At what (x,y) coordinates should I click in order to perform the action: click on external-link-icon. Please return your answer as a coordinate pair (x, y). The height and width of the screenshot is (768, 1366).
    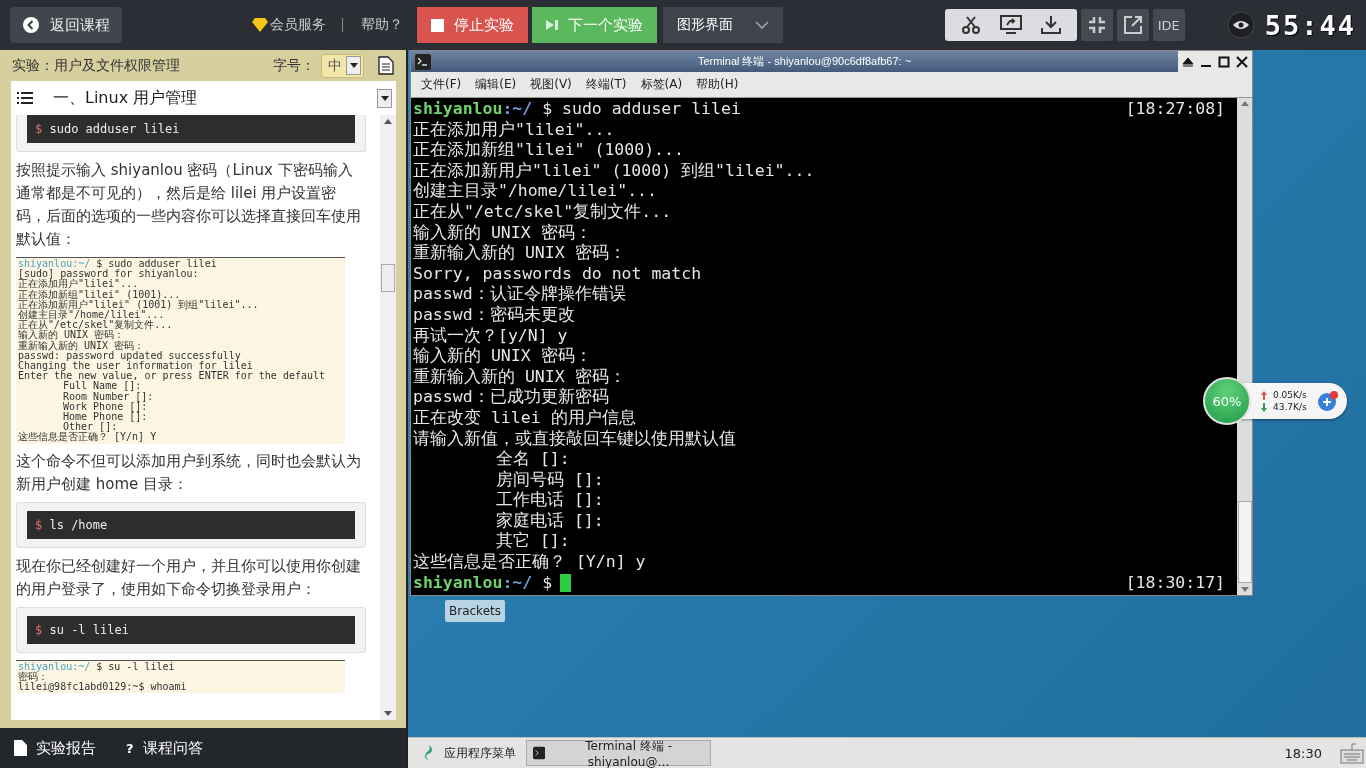
    Looking at the image, I should click on (1132, 25).